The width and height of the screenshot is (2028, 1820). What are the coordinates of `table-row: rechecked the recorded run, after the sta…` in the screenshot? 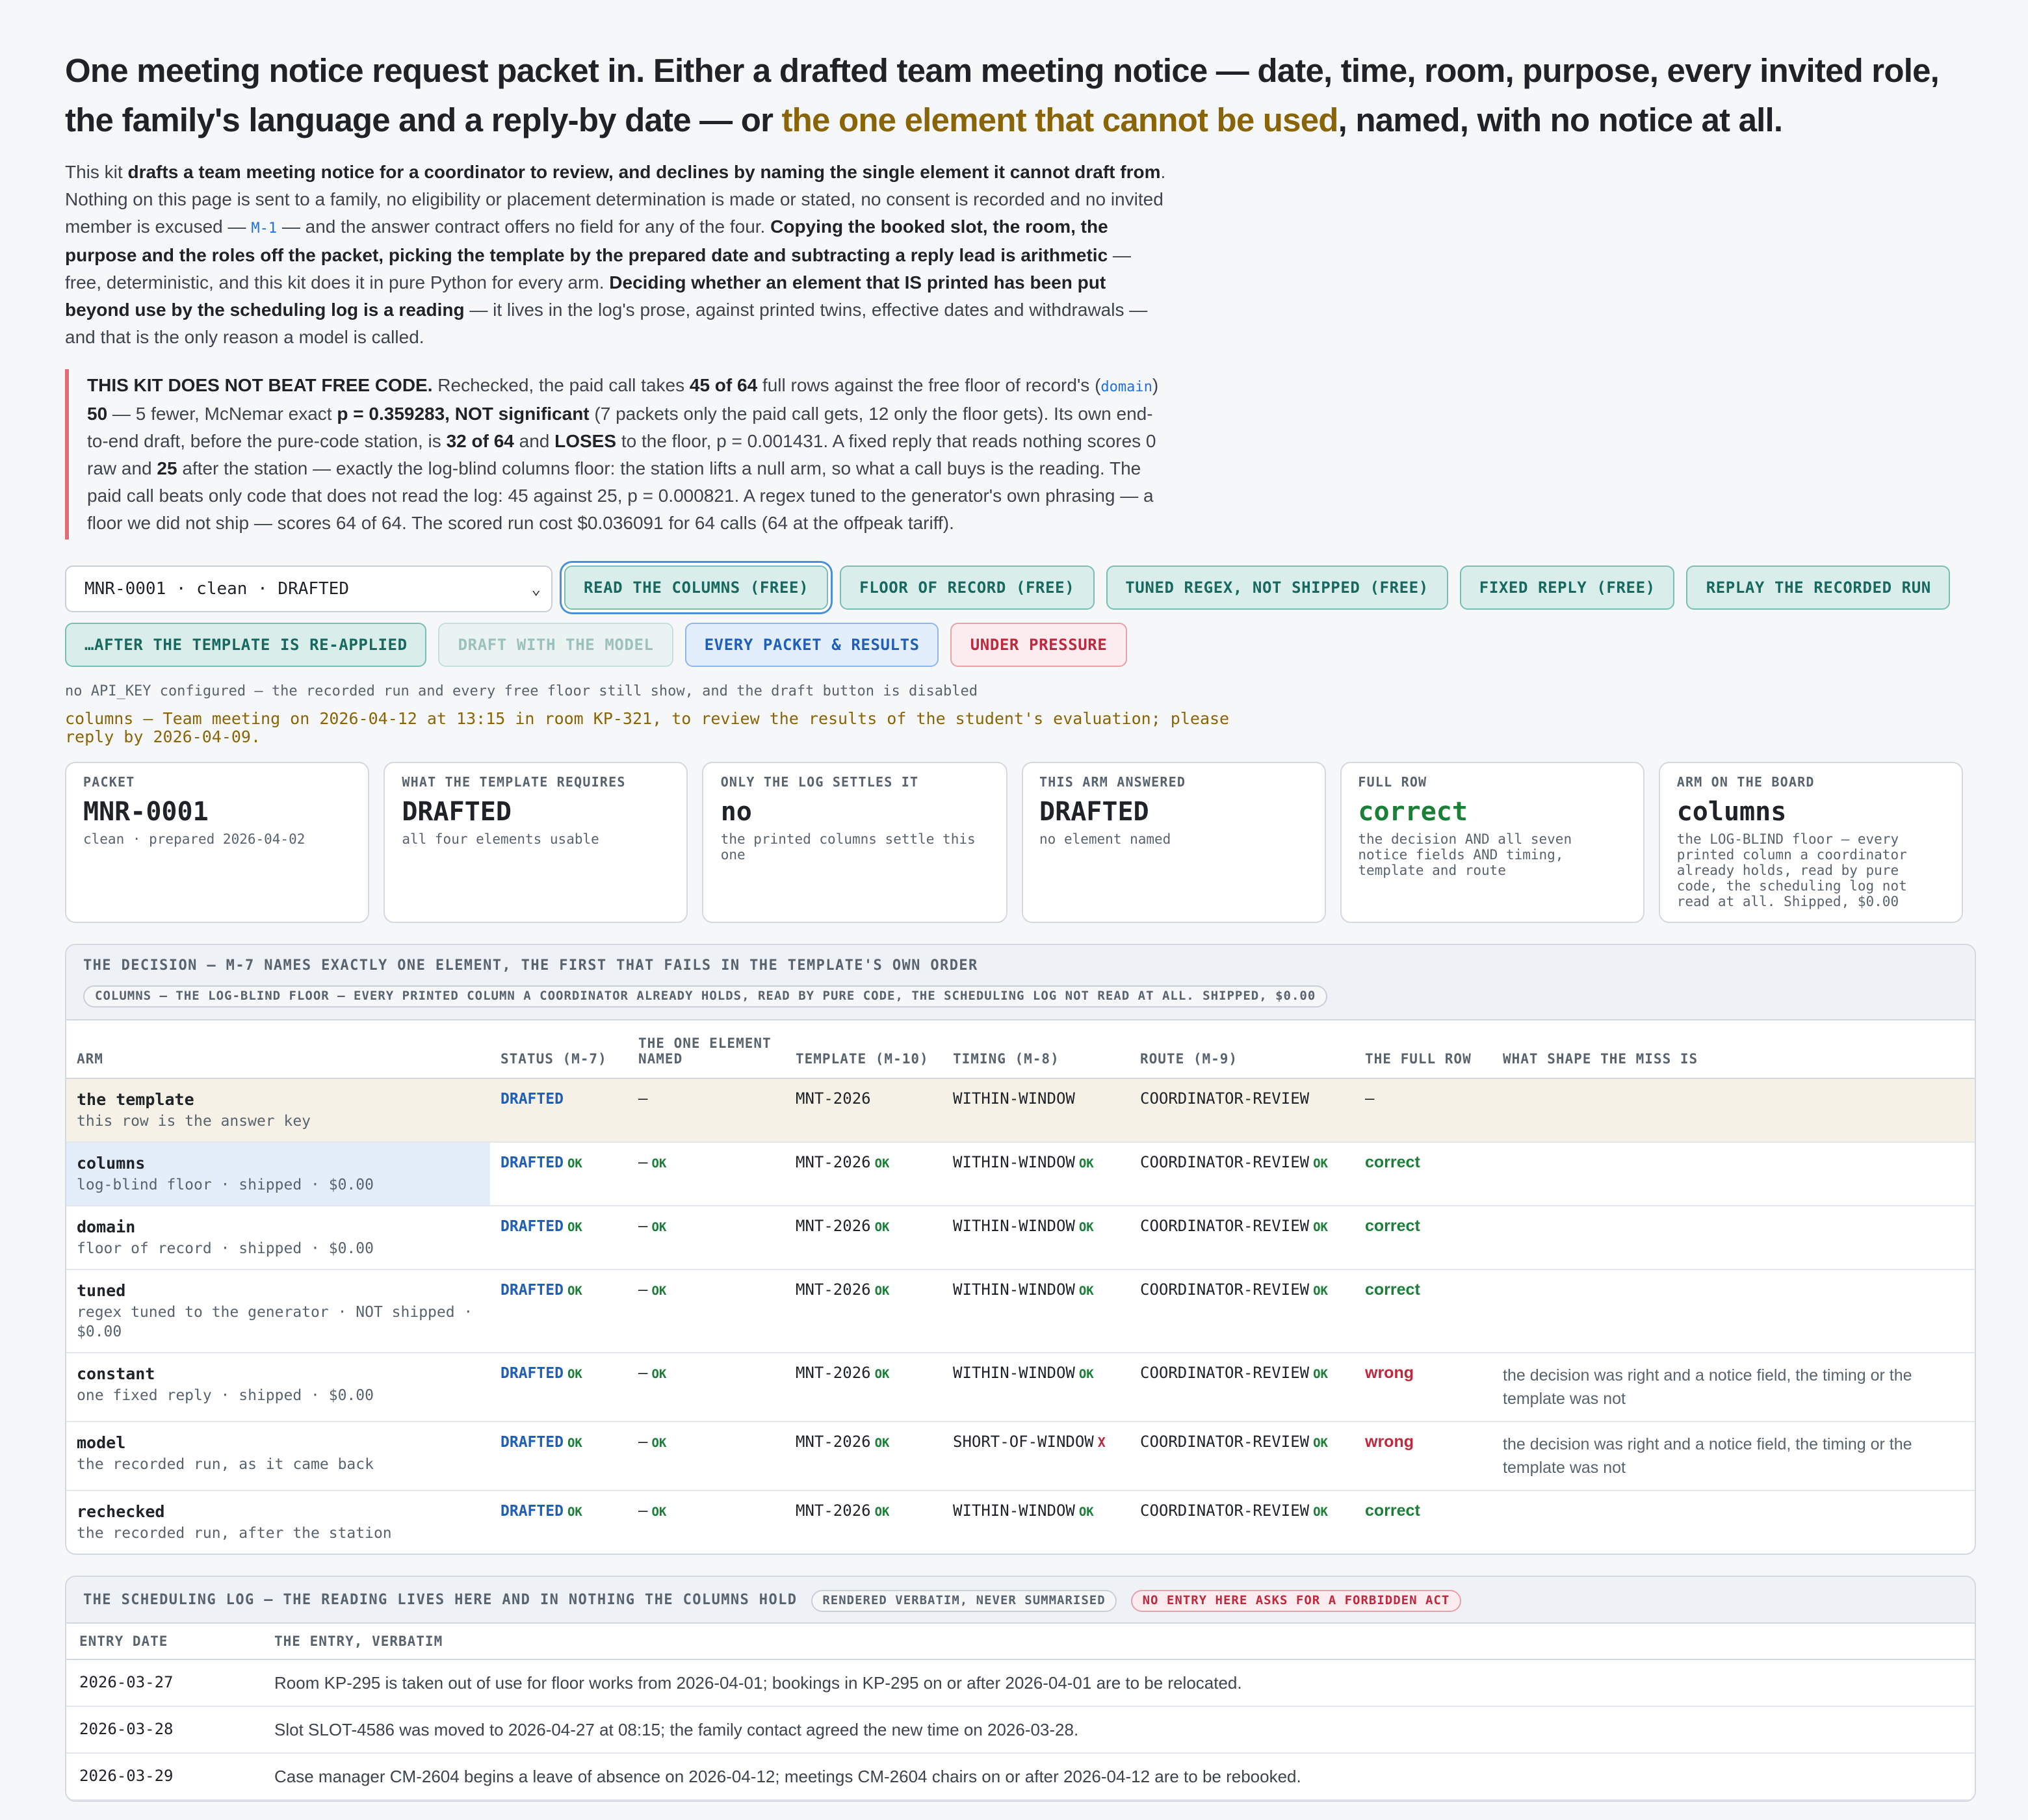 It's located at (1020, 1522).